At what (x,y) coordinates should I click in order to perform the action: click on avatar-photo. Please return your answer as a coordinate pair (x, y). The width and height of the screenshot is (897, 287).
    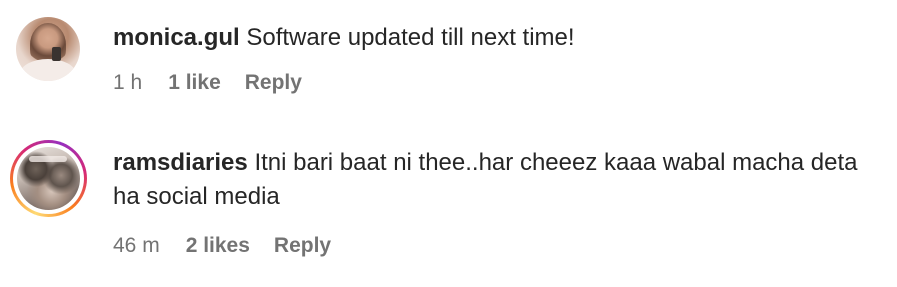
    Looking at the image, I should click on (48, 159).